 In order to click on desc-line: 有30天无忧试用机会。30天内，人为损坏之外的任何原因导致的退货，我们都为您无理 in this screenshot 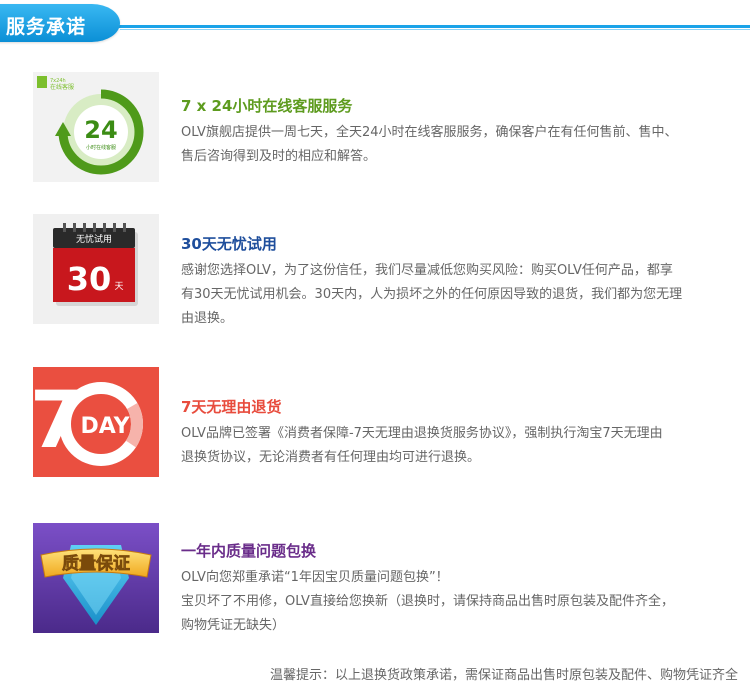, I will do `click(432, 294)`.